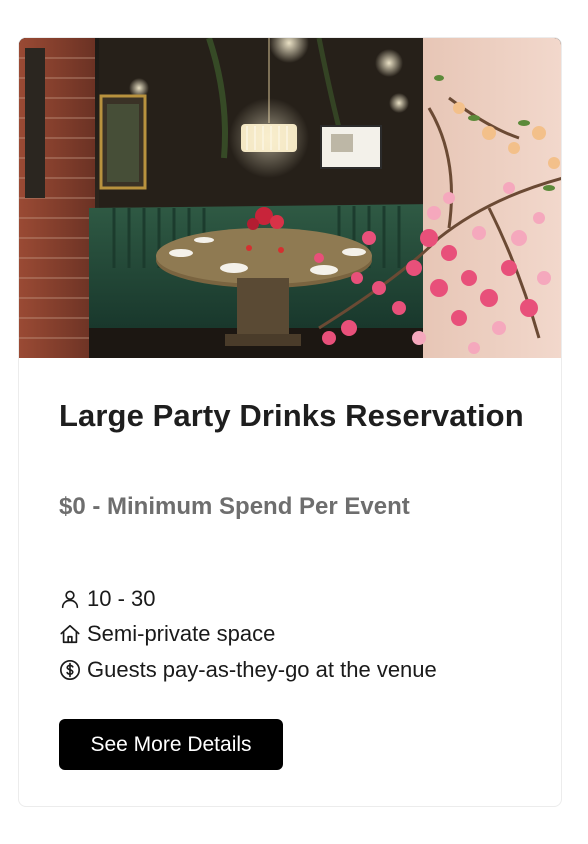  What do you see at coordinates (70, 599) in the screenshot?
I see `person-icon` at bounding box center [70, 599].